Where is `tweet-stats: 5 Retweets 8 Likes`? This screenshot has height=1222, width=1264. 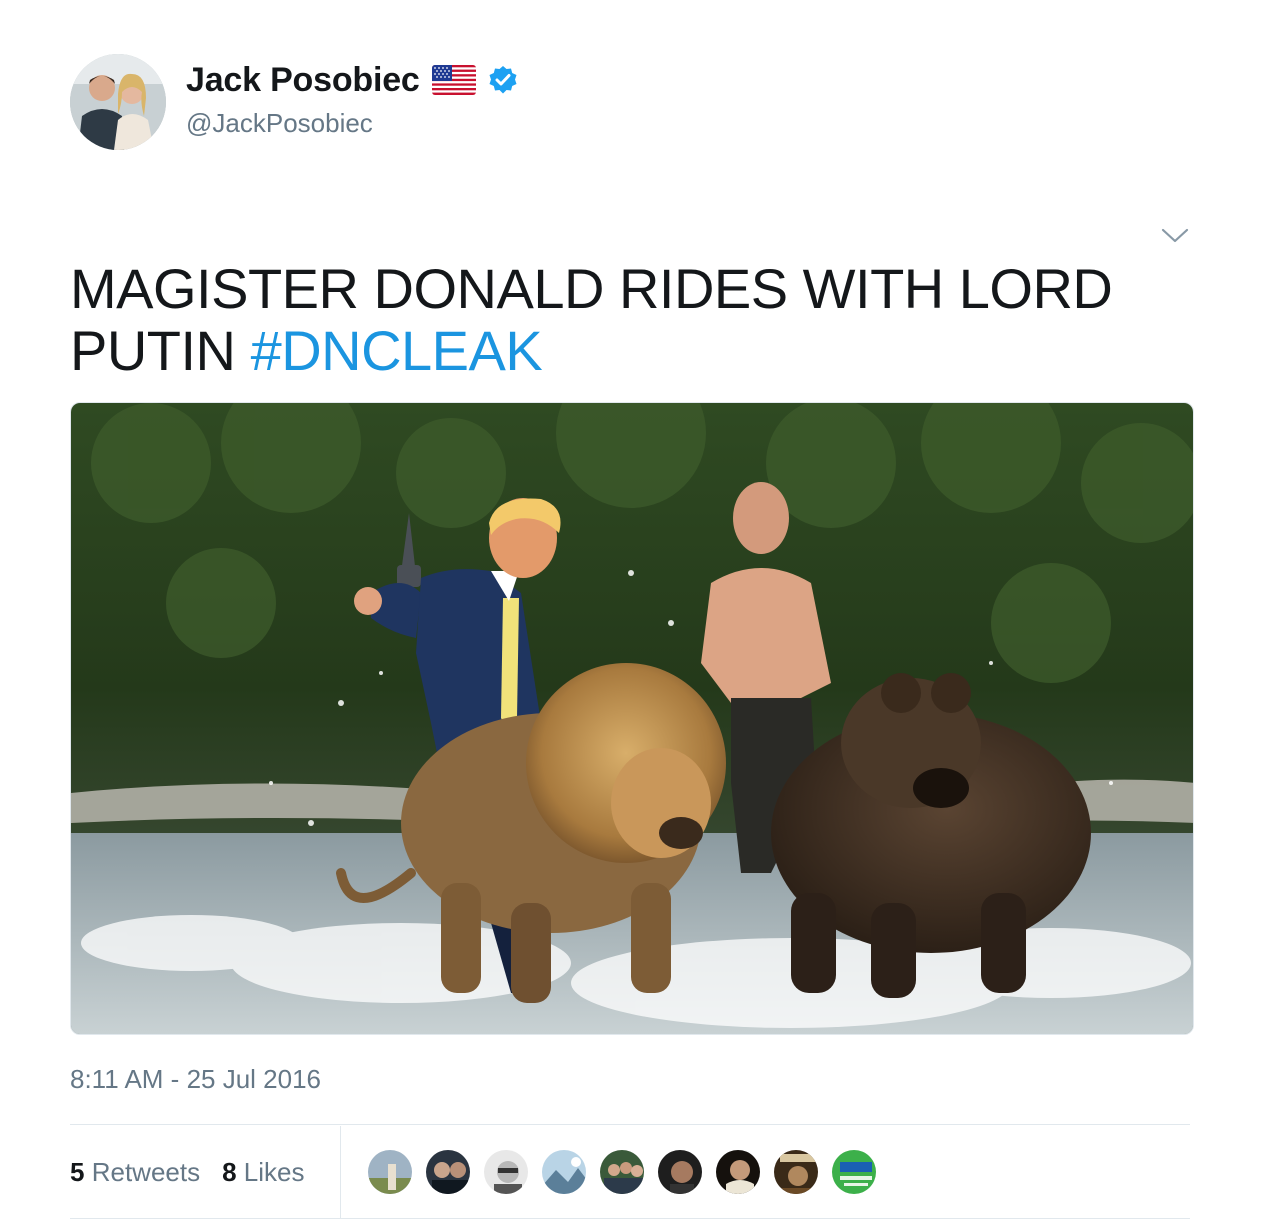 tweet-stats: 5 Retweets 8 Likes is located at coordinates (187, 1172).